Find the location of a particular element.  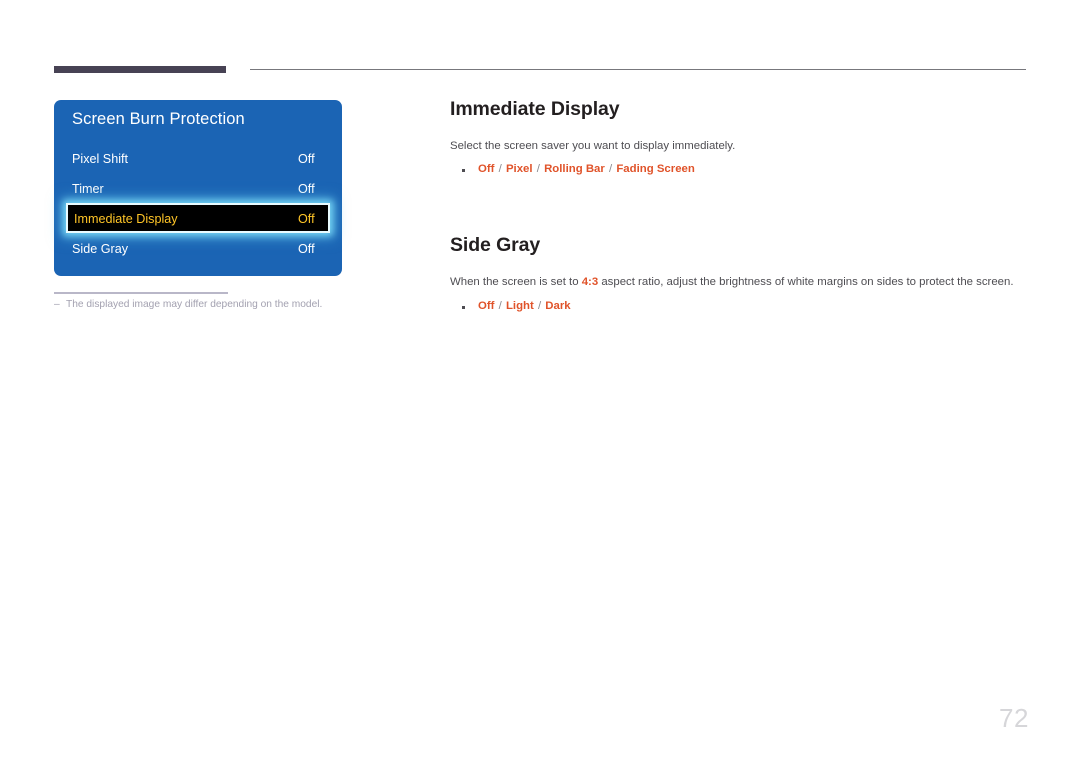

section-heading-immediate-display: Immediate Display is located at coordinates (535, 109).